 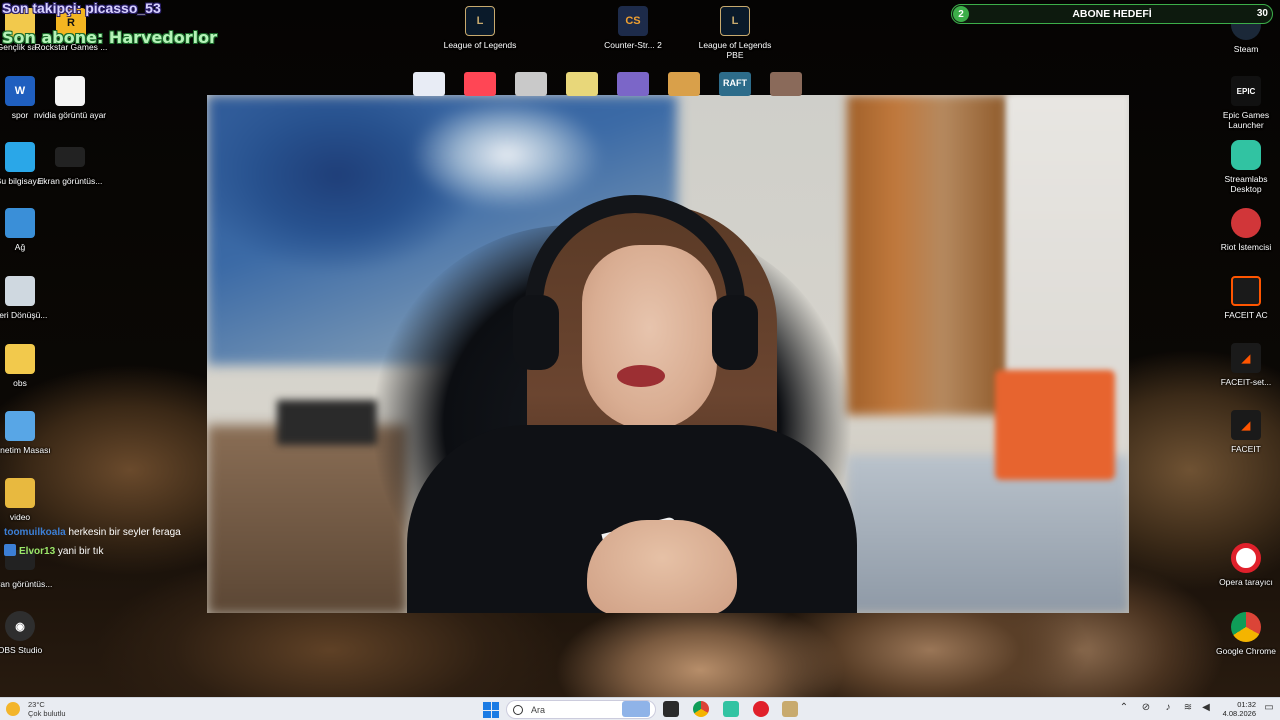 What do you see at coordinates (70, 91) in the screenshot?
I see `document-icon` at bounding box center [70, 91].